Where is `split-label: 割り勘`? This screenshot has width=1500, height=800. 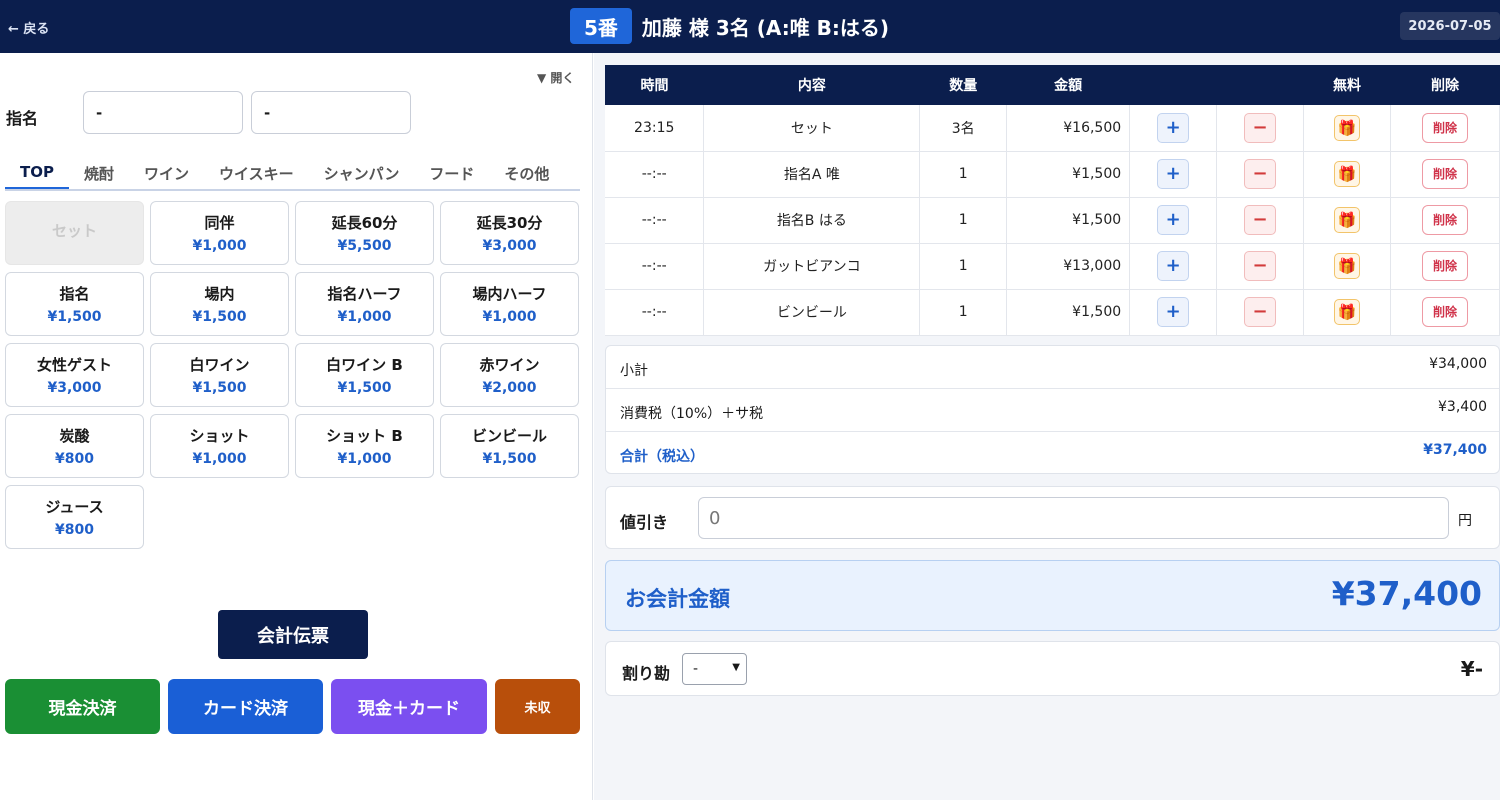 split-label: 割り勘 is located at coordinates (646, 673).